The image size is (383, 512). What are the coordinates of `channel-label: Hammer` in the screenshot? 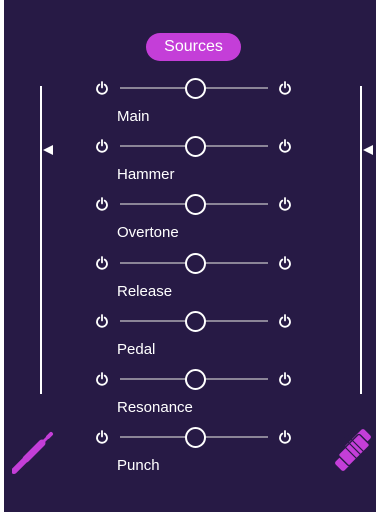 It's located at (146, 174).